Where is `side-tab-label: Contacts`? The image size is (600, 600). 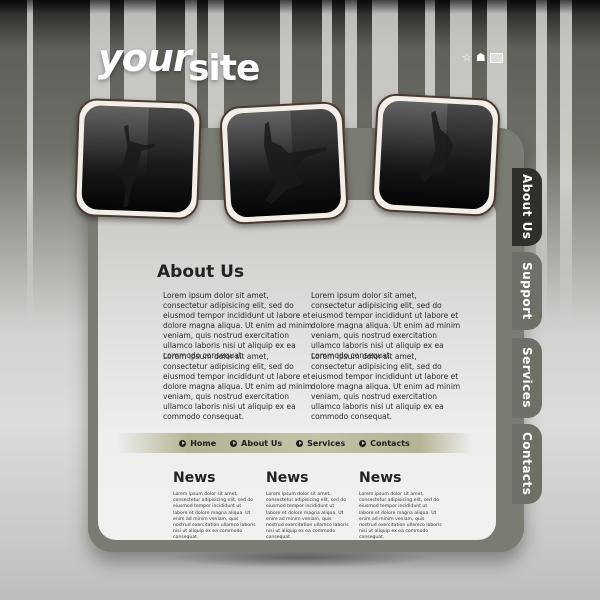 side-tab-label: Contacts is located at coordinates (527, 464).